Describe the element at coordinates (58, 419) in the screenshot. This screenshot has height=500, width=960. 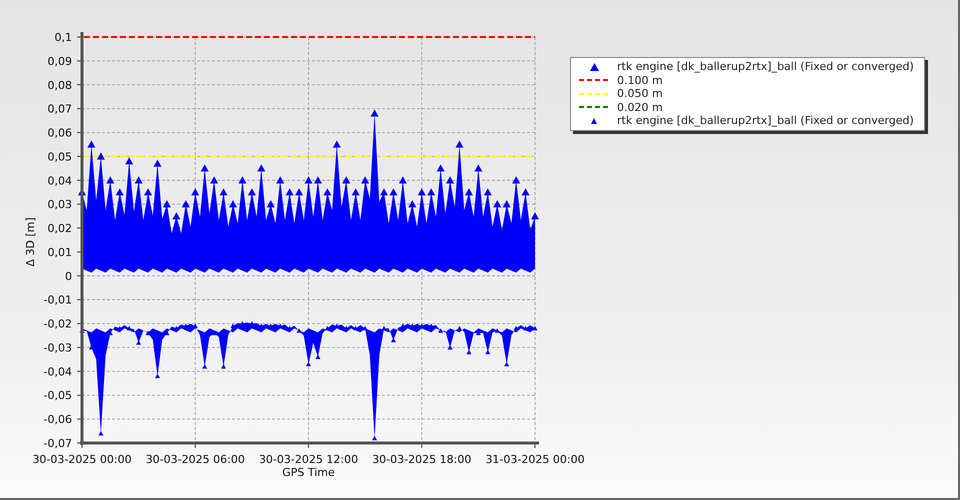
I see `axis-tick-label: -0,06` at that location.